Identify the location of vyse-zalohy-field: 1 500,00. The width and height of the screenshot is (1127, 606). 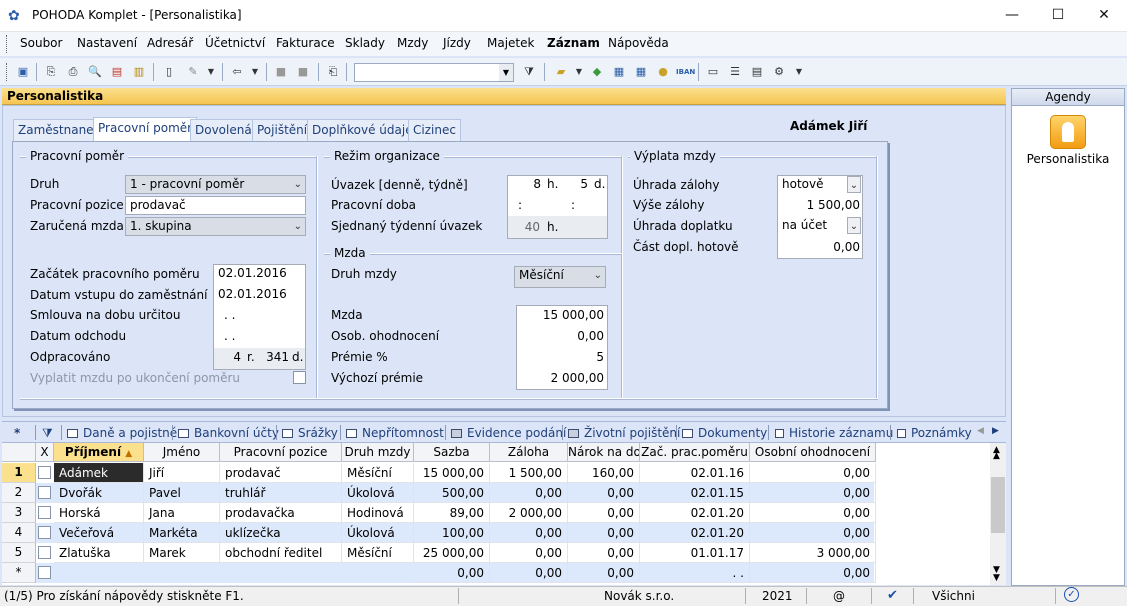
(833, 205).